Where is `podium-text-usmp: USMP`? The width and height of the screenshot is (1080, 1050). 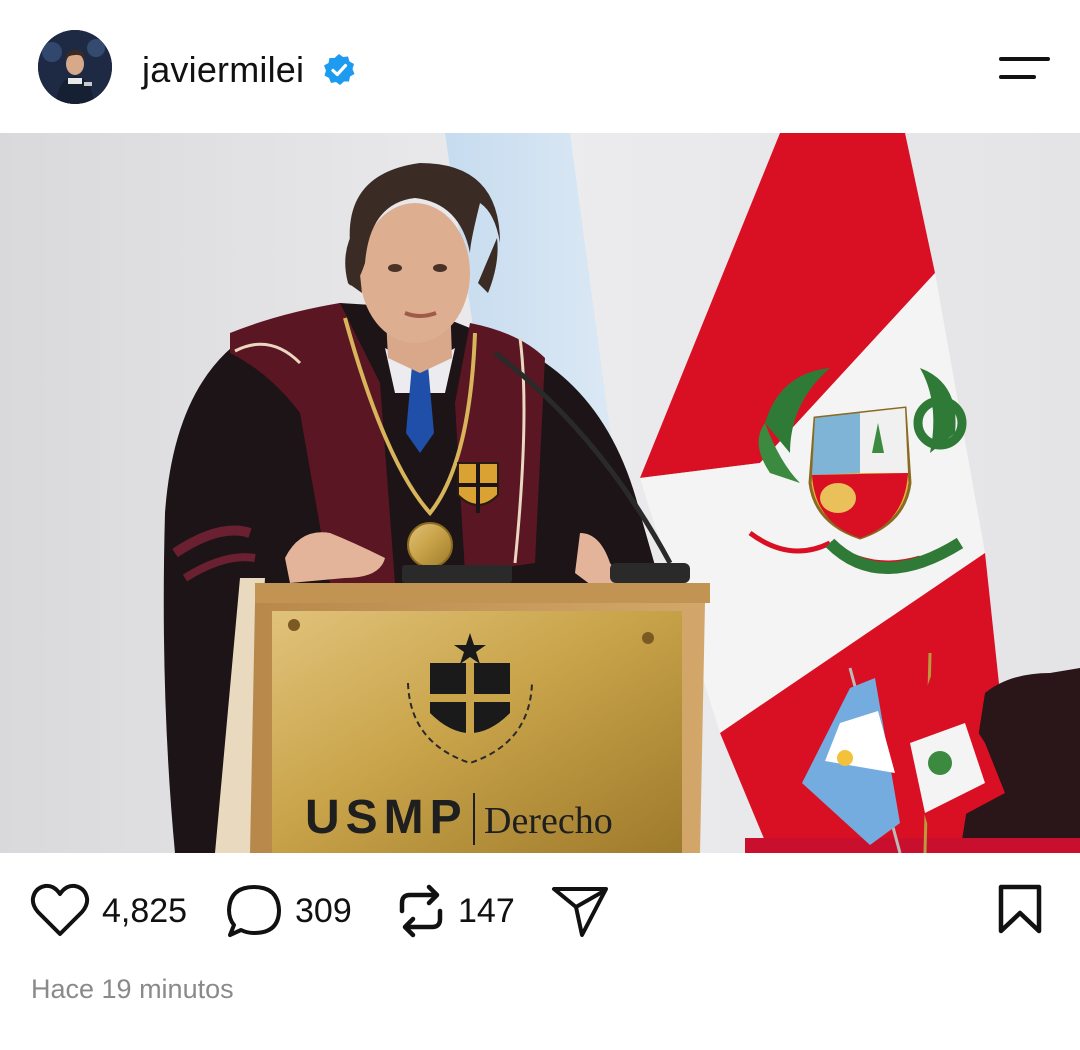 podium-text-usmp: USMP is located at coordinates (386, 817).